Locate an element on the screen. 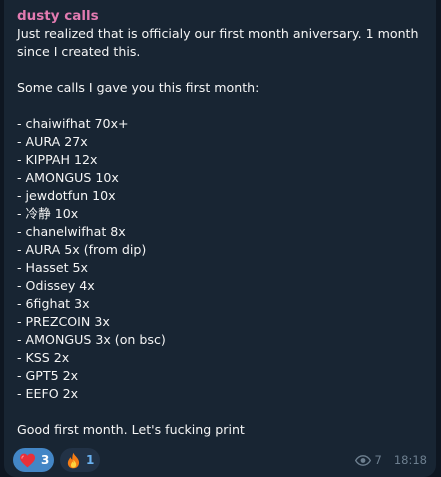 The image size is (441, 477). call-item: - AURA 5x (from dip) is located at coordinates (82, 249).